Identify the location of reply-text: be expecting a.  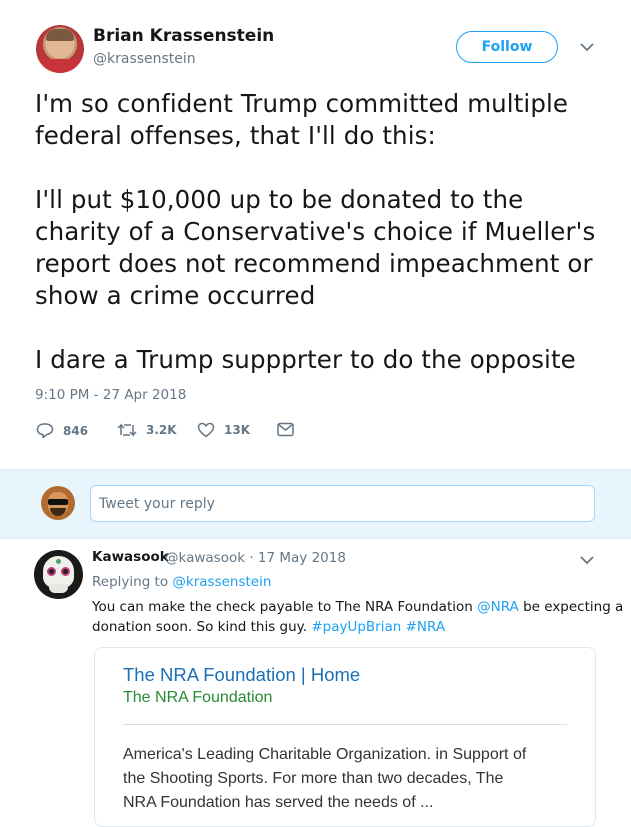
(573, 607).